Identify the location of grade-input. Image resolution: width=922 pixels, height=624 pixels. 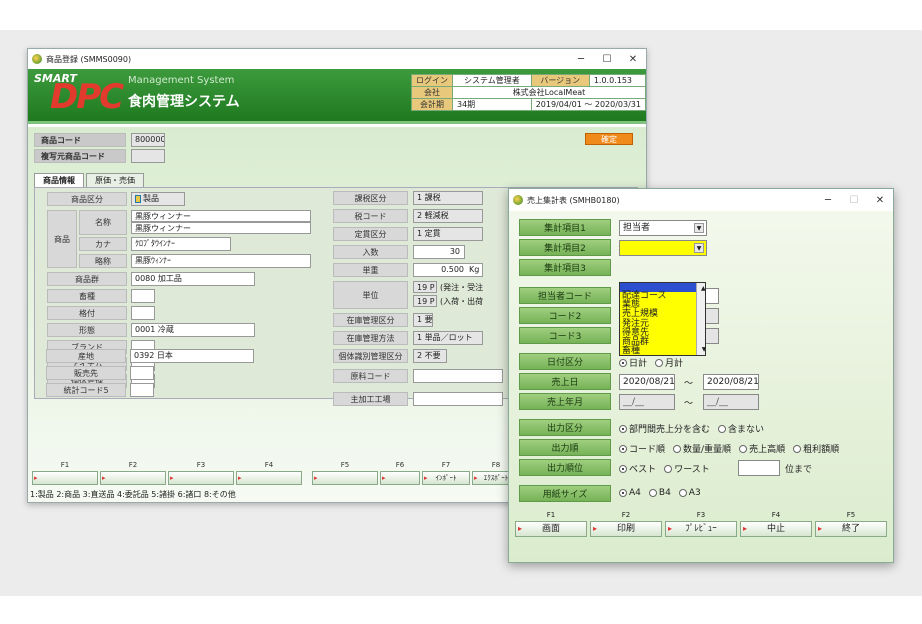
(143, 313).